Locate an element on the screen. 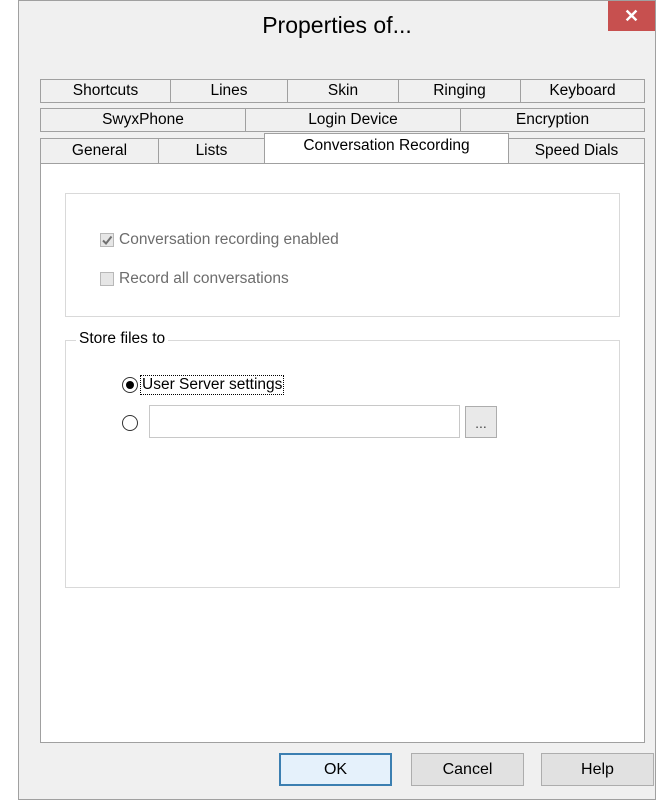  tab-swyxphone: SwyxPhone is located at coordinates (143, 120).